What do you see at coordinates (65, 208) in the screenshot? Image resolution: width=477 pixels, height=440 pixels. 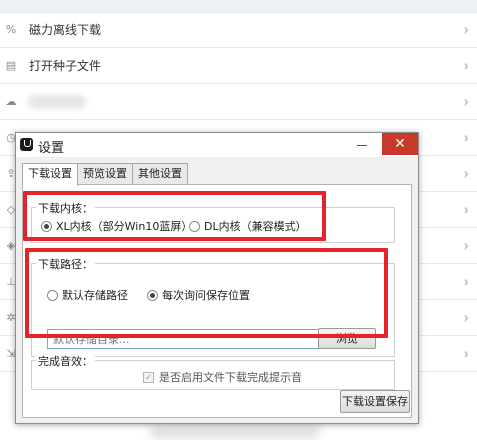 I see `kernel-group-label: 下载内核：` at bounding box center [65, 208].